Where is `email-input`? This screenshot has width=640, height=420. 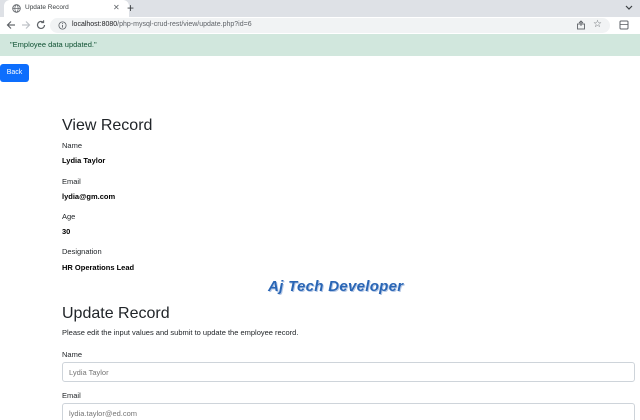 email-input is located at coordinates (348, 411).